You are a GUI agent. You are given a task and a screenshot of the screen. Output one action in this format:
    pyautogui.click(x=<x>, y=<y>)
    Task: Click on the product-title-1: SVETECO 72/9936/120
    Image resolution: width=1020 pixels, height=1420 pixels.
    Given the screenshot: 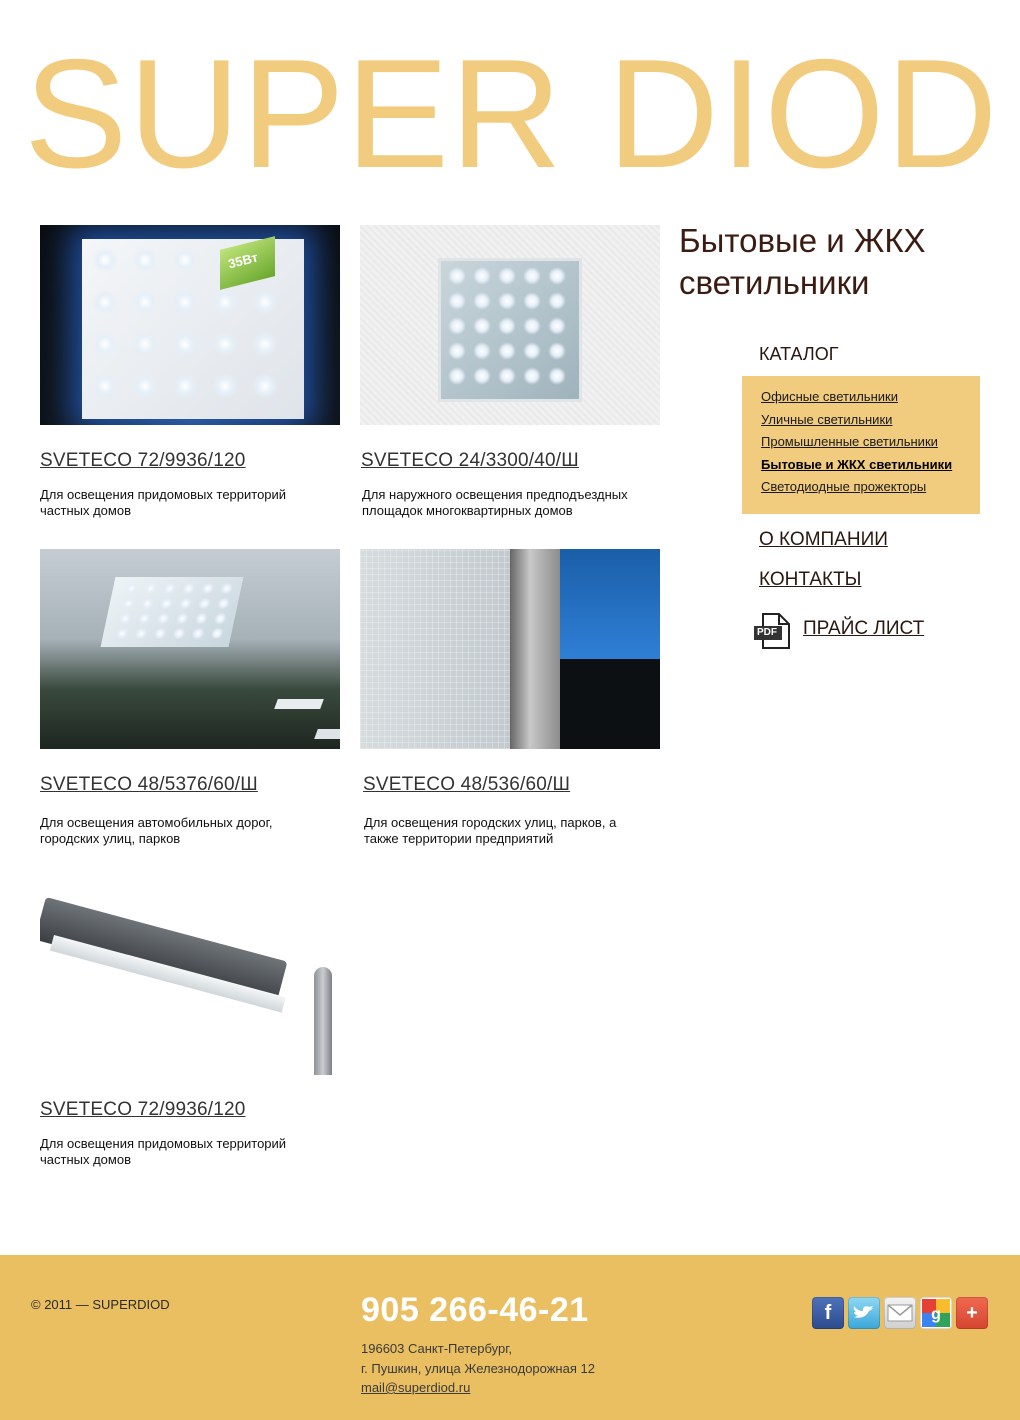 What is the action you would take?
    pyautogui.click(x=143, y=461)
    